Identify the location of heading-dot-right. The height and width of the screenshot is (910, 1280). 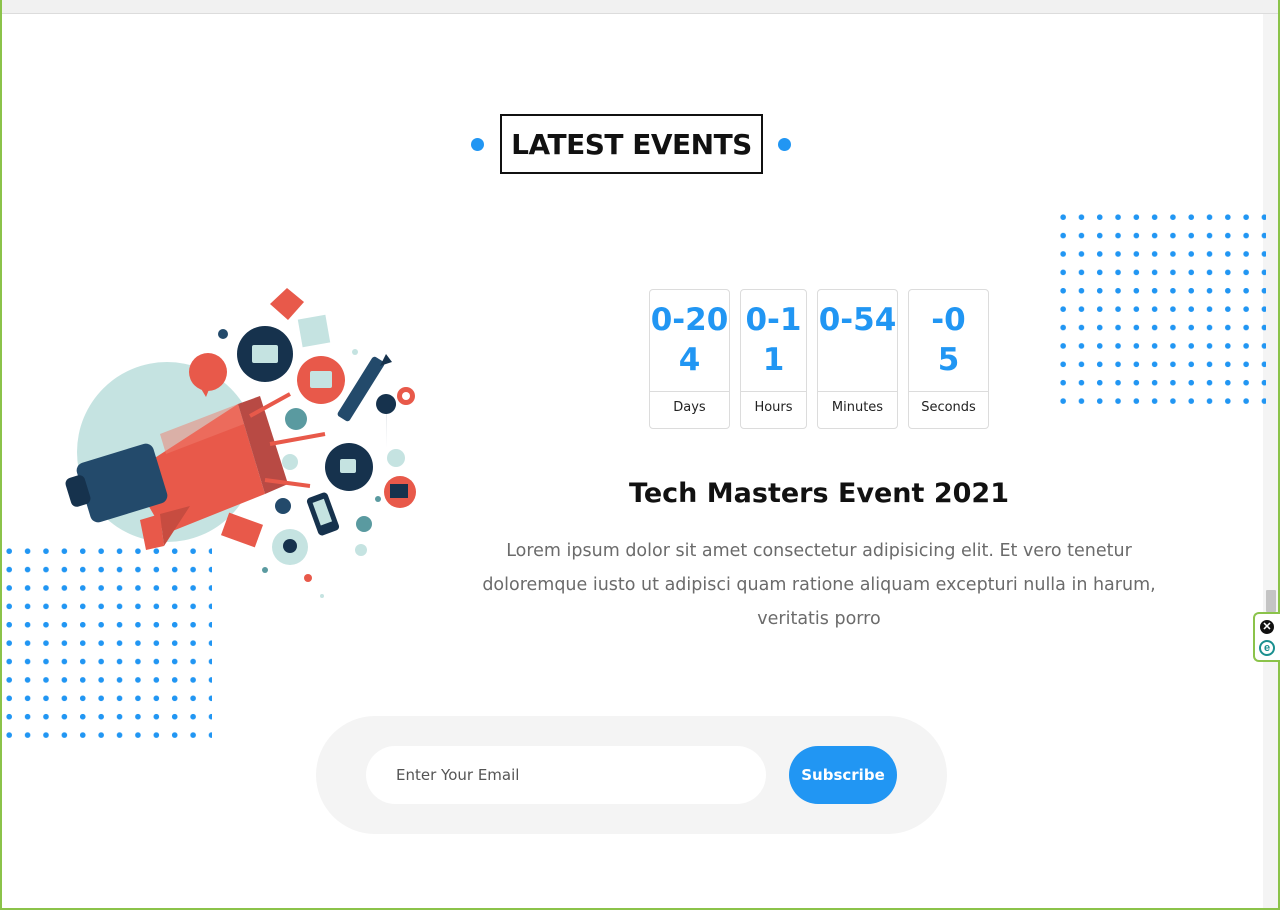
(784, 144).